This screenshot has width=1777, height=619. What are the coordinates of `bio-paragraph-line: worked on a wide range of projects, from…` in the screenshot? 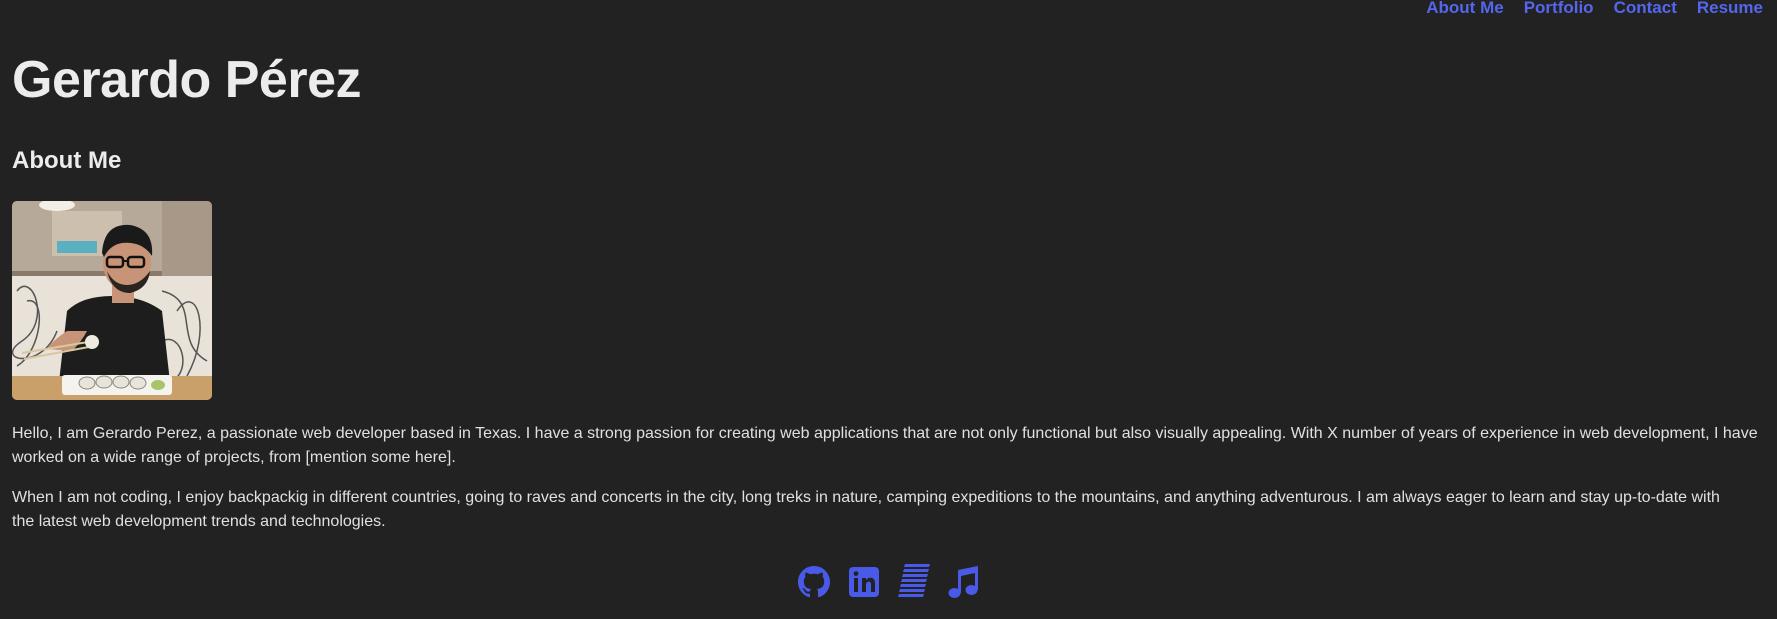 It's located at (234, 457).